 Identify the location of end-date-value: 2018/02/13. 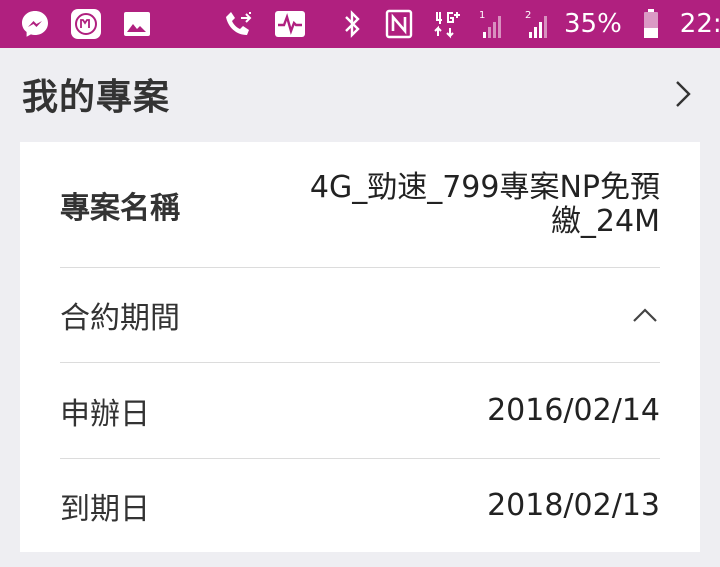
(573, 505).